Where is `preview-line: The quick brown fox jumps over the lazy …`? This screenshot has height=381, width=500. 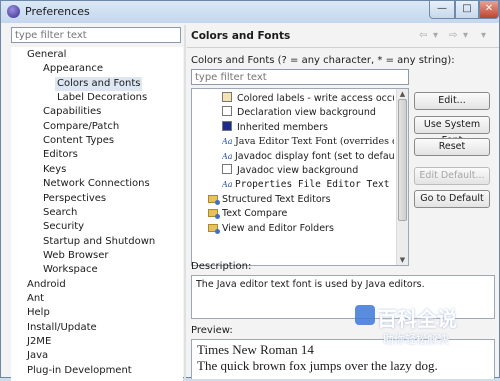 preview-line: The quick brown fox jumps over the lazy … is located at coordinates (317, 365).